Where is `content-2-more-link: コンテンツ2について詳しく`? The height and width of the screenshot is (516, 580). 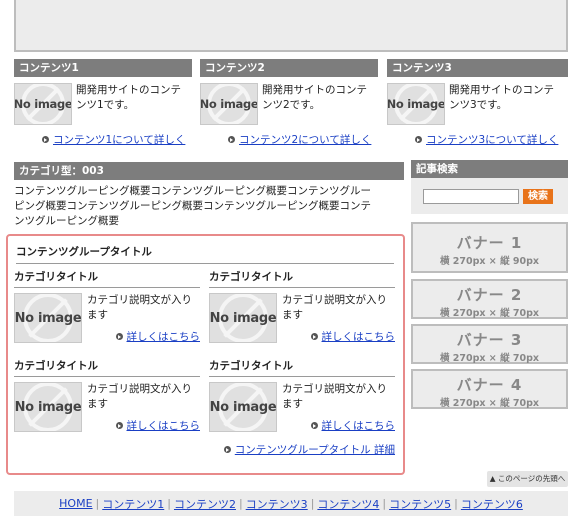
content-2-more-link: コンテンツ2について詳しく is located at coordinates (299, 139).